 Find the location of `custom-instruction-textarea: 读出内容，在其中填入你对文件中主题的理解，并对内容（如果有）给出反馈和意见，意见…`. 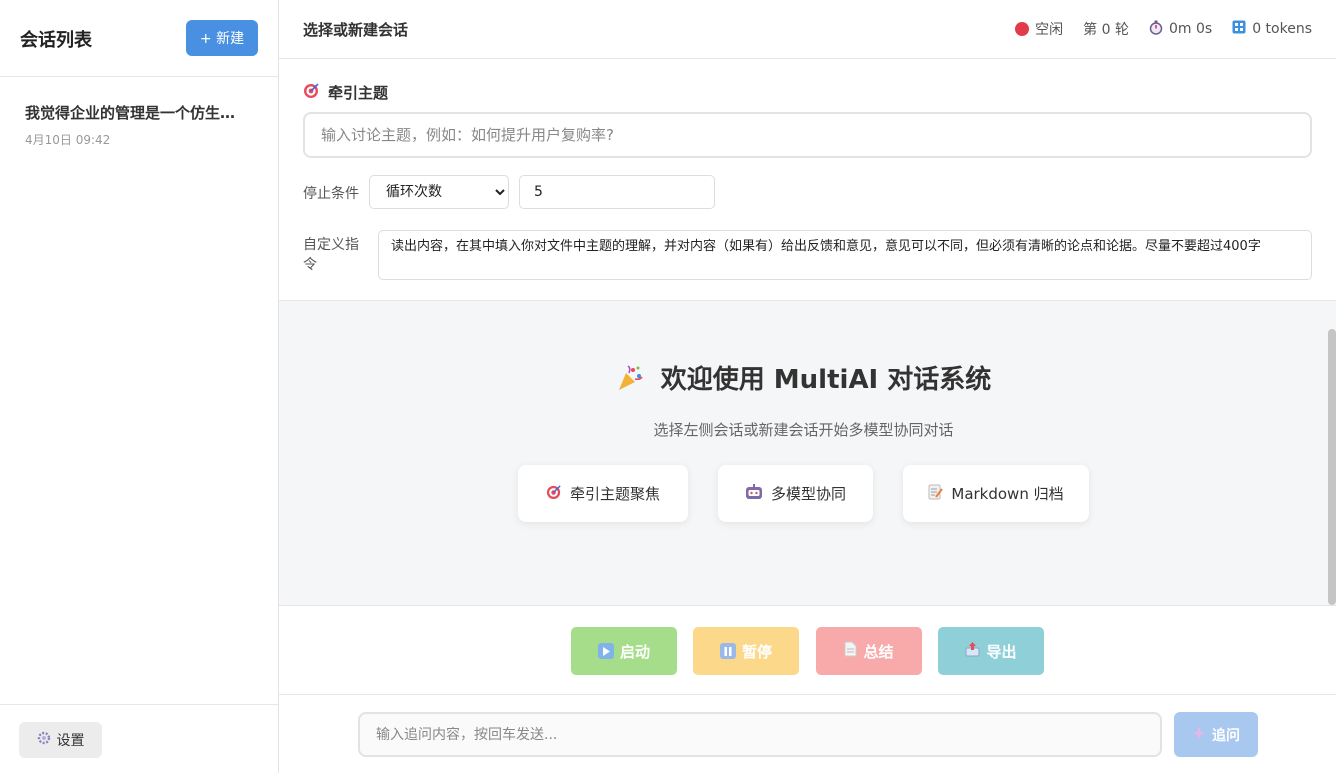

custom-instruction-textarea: 读出内容，在其中填入你对文件中主题的理解，并对内容（如果有）给出反馈和意见，意见… is located at coordinates (845, 255).